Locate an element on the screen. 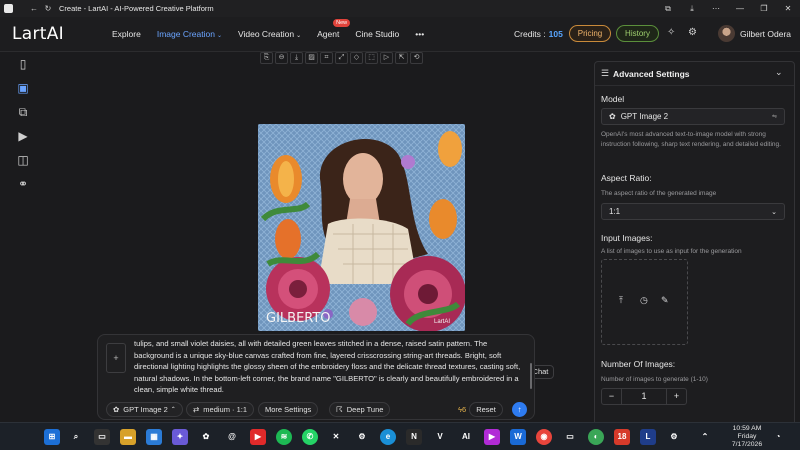 The width and height of the screenshot is (800, 450). erase-icon: ◇ is located at coordinates (356, 58).